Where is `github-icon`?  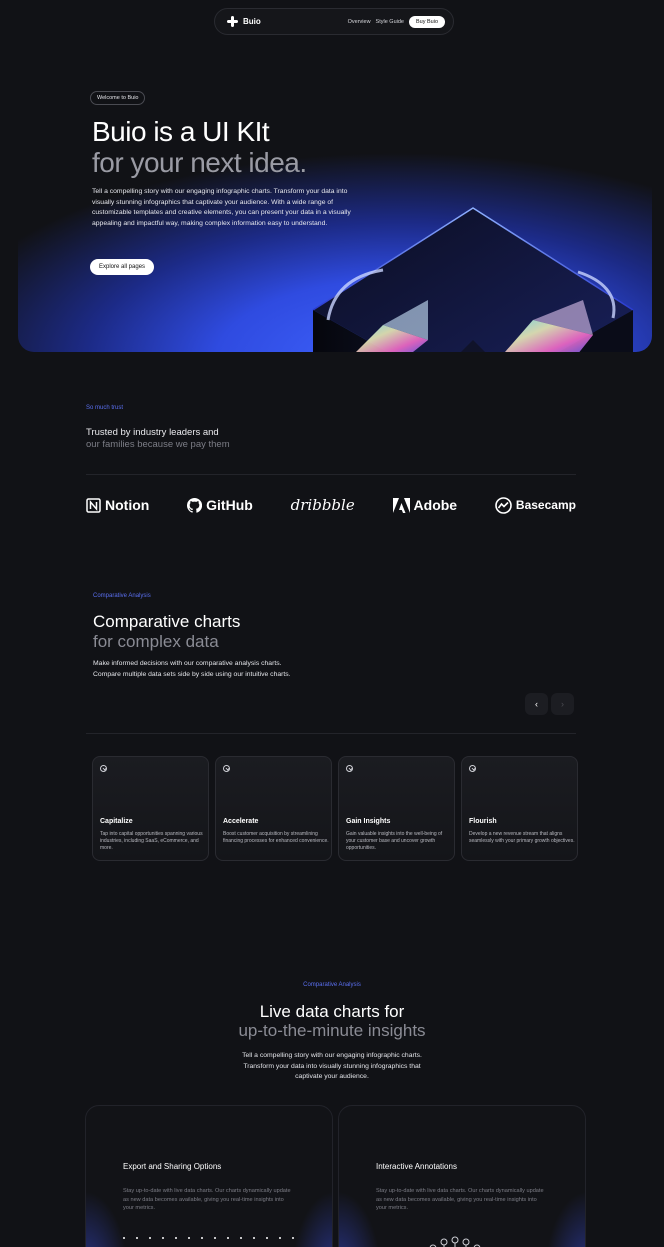 github-icon is located at coordinates (195, 505).